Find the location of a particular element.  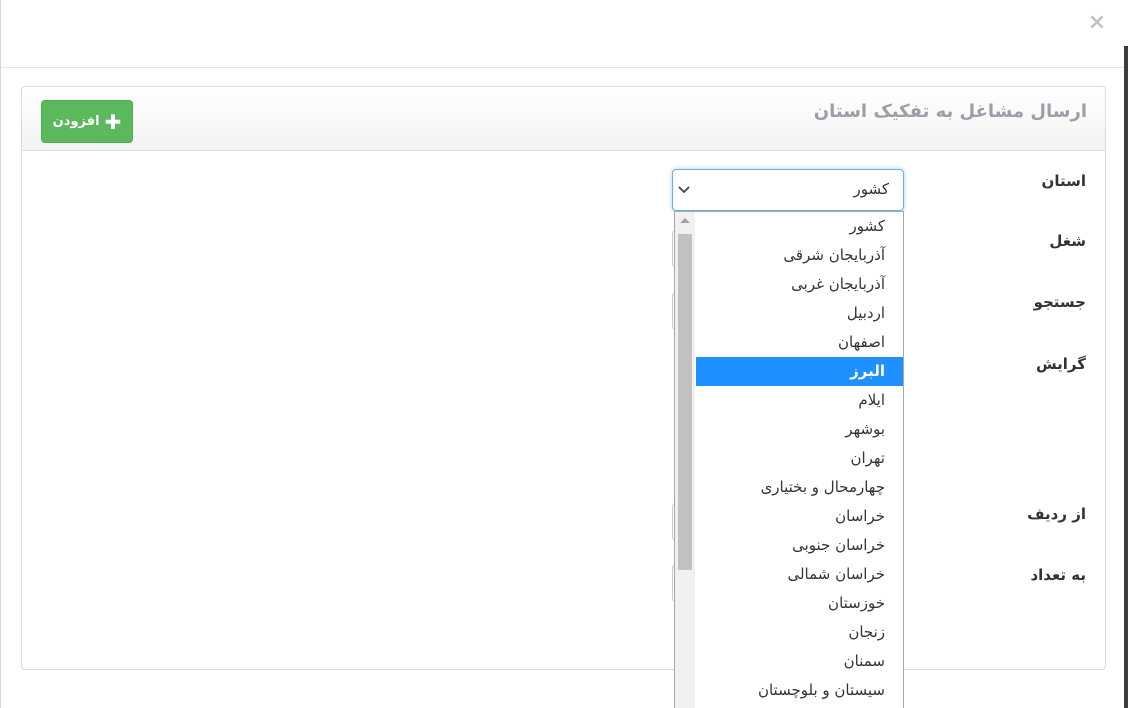

panel-heading: ارسال مشاغل به تفکیک استان ✚ افزودن is located at coordinates (563, 119).